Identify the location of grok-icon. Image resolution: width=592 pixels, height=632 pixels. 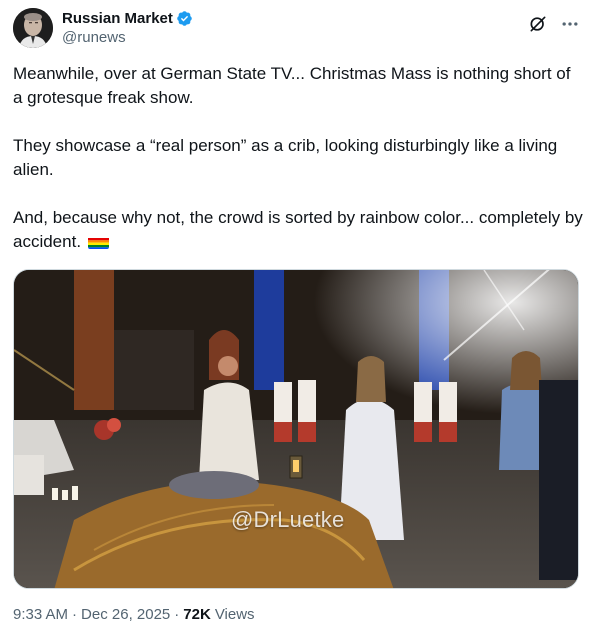
(538, 24).